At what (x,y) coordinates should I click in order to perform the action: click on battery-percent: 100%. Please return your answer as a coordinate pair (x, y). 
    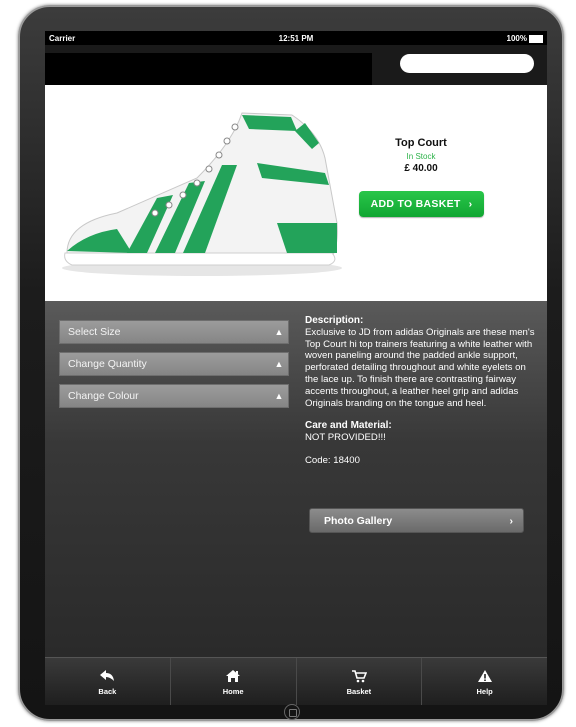
    Looking at the image, I should click on (516, 38).